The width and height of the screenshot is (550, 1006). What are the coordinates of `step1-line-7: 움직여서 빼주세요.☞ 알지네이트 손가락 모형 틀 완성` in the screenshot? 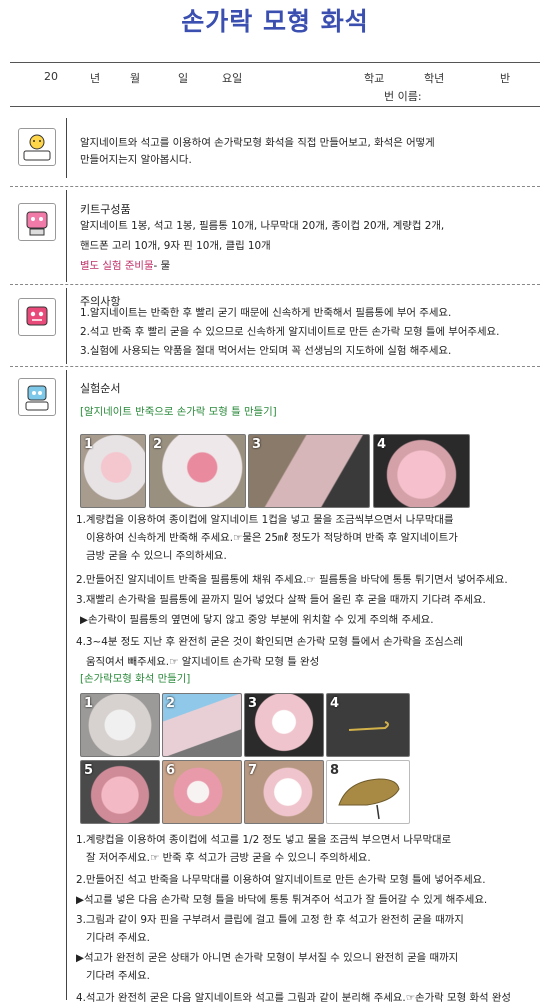 It's located at (203, 662).